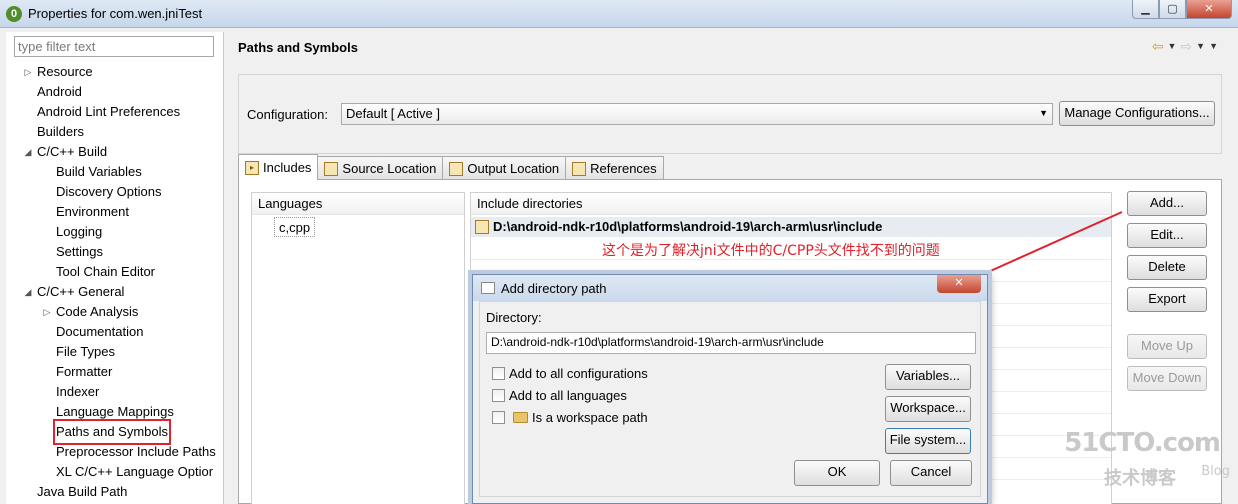  Describe the element at coordinates (931, 473) in the screenshot. I see `cancel-button: Cancel` at that location.